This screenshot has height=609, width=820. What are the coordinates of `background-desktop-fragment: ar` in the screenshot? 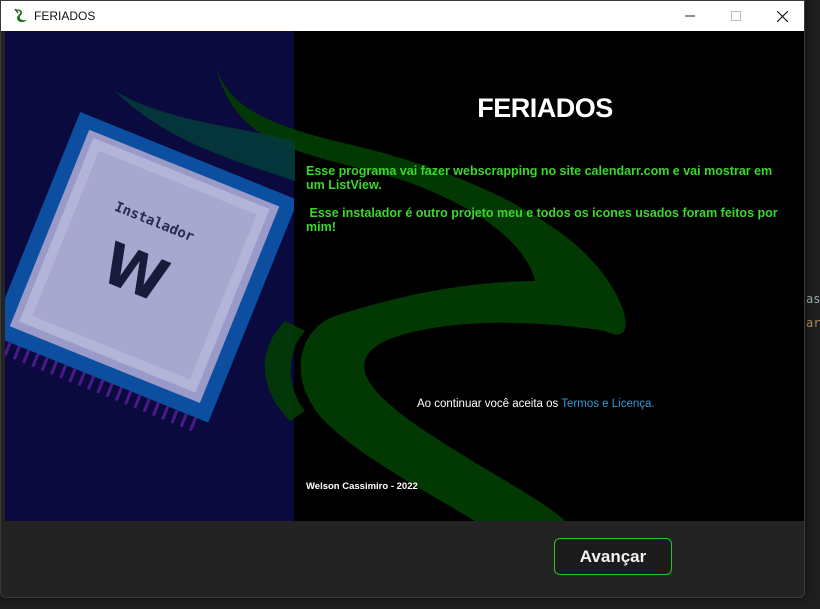 It's located at (813, 323).